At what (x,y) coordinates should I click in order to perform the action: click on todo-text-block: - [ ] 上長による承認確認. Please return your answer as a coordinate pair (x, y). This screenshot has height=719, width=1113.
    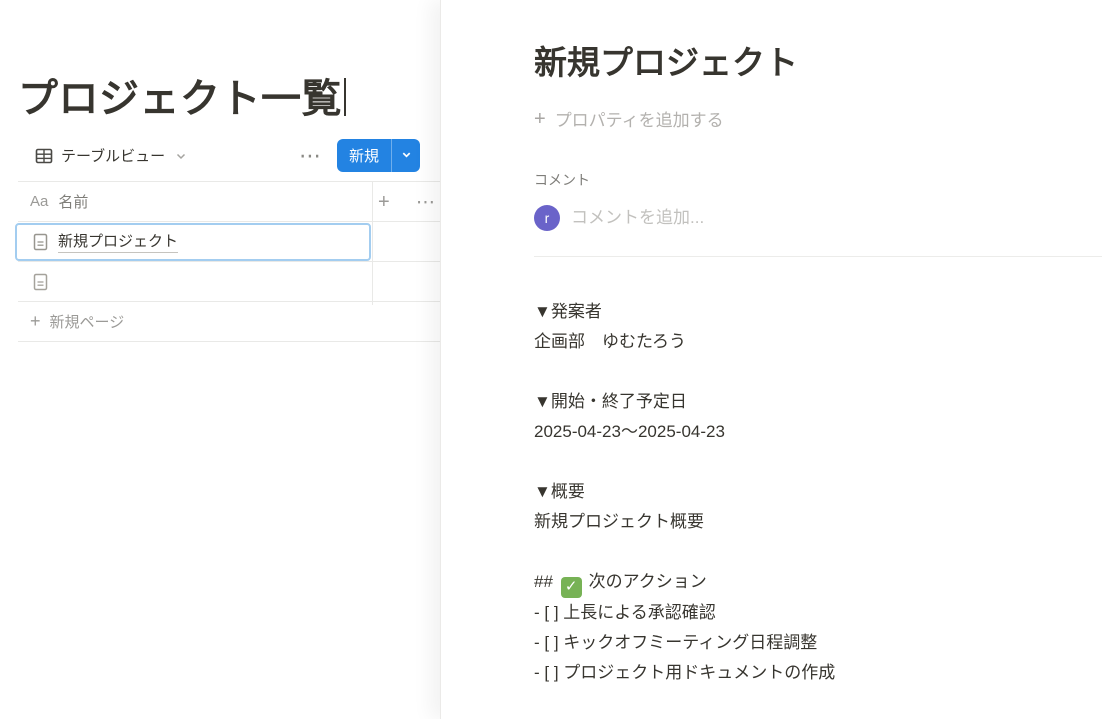
    Looking at the image, I should click on (803, 613).